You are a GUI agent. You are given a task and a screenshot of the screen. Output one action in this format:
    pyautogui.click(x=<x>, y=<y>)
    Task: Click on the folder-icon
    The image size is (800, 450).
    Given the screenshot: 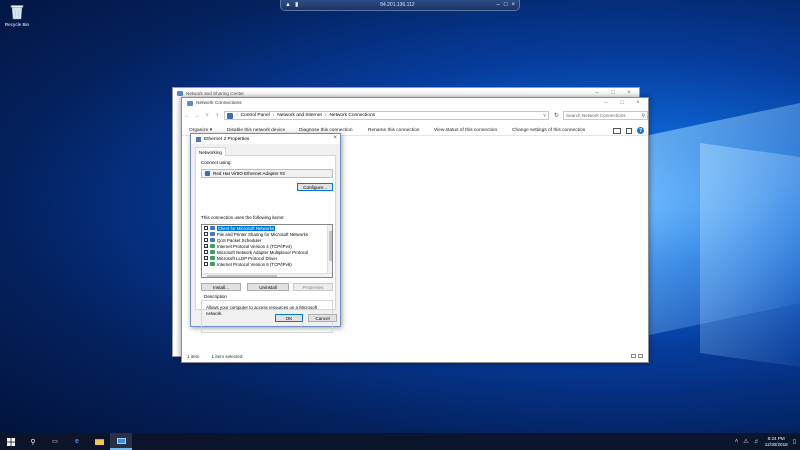 What is the action you would take?
    pyautogui.click(x=99, y=441)
    